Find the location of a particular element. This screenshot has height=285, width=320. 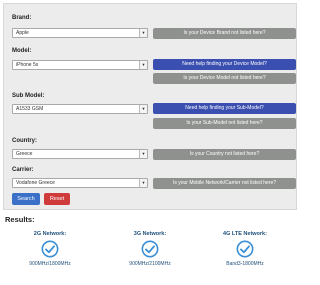

model-not-listed-button: Is your Device Model not listed here? is located at coordinates (224, 78).